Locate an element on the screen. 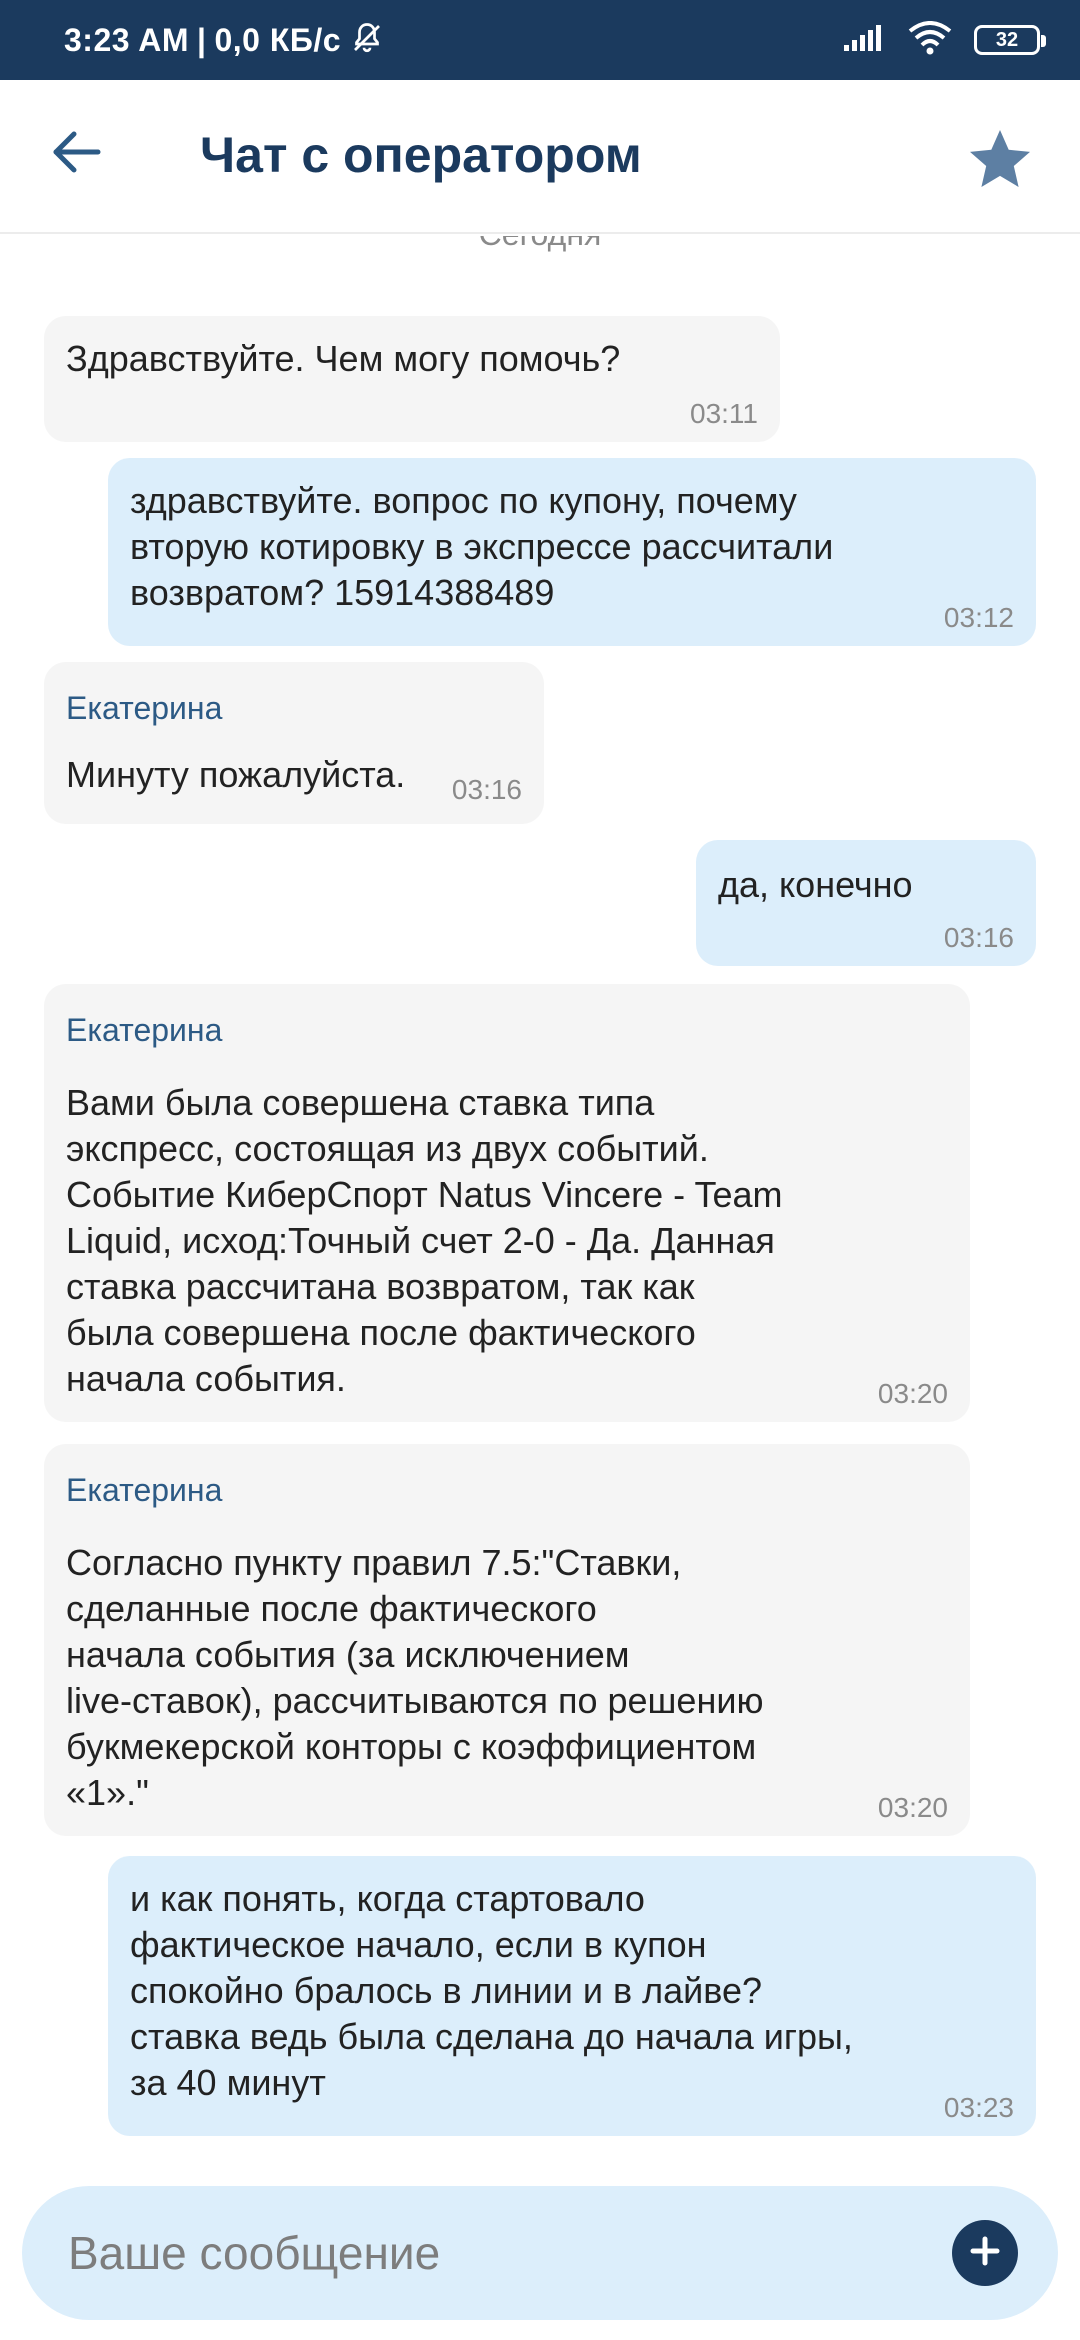  plus-icon is located at coordinates (985, 2253).